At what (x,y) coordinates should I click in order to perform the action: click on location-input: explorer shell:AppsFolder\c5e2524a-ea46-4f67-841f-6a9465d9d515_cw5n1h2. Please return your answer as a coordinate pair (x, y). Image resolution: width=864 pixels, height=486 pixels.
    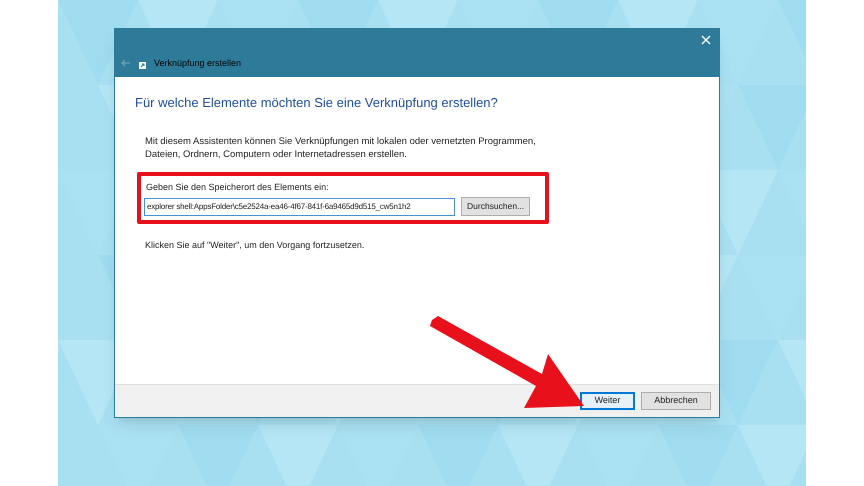
    Looking at the image, I should click on (299, 207).